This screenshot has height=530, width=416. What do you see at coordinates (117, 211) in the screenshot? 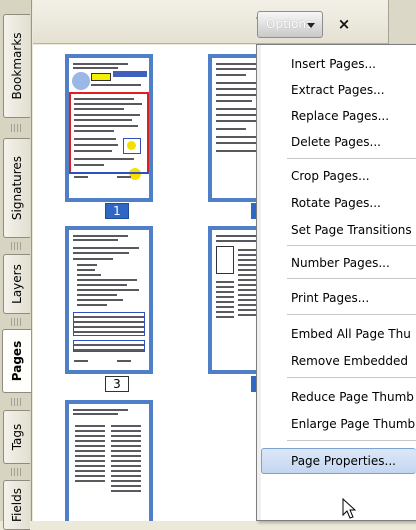
I see `page-number-label: 1` at bounding box center [117, 211].